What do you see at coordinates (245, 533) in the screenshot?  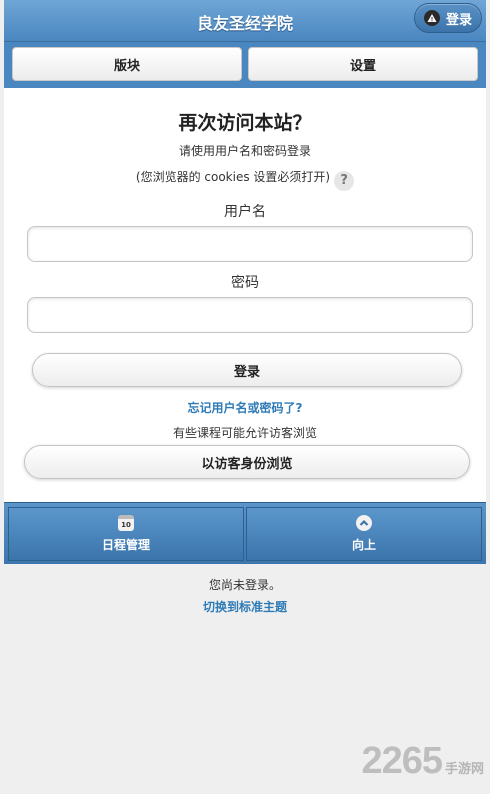 I see `footer-navbar: 10 日程管理 向上` at bounding box center [245, 533].